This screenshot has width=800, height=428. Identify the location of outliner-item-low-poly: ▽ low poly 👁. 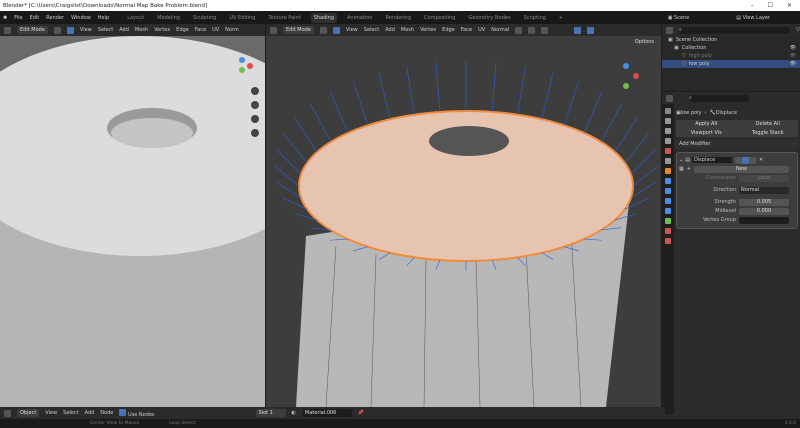
(731, 64).